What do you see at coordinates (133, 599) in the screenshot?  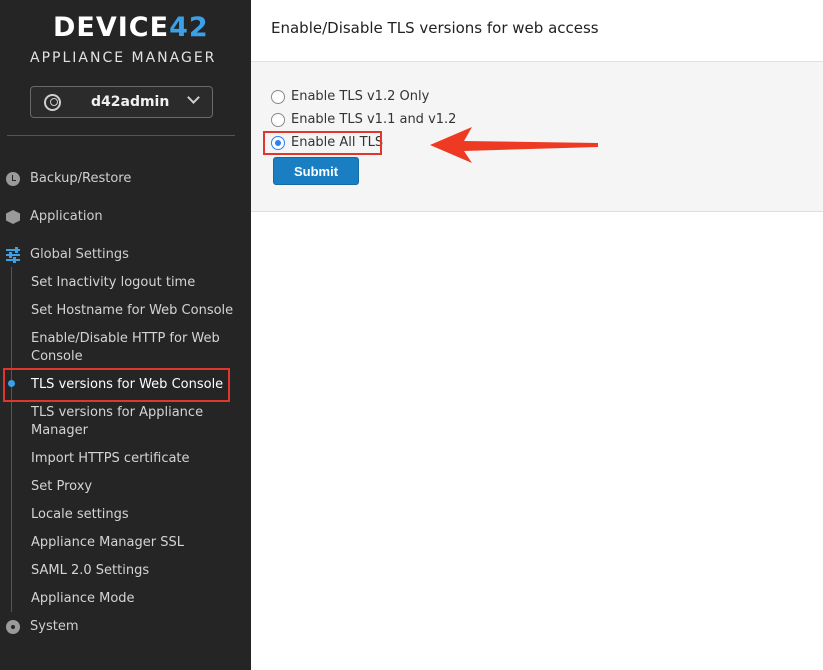 I see `sidebar-item-appliance-mode: Appliance Mode` at bounding box center [133, 599].